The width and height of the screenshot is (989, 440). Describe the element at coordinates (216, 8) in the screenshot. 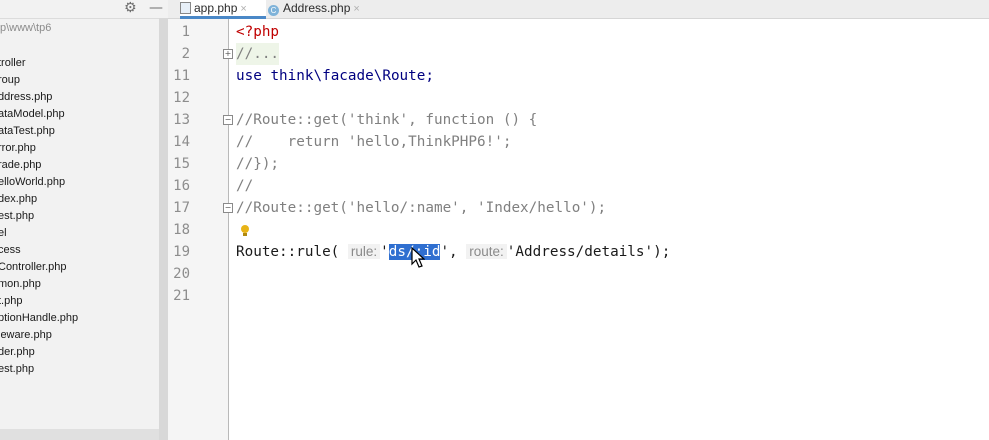

I see `tab-label: app.php` at that location.